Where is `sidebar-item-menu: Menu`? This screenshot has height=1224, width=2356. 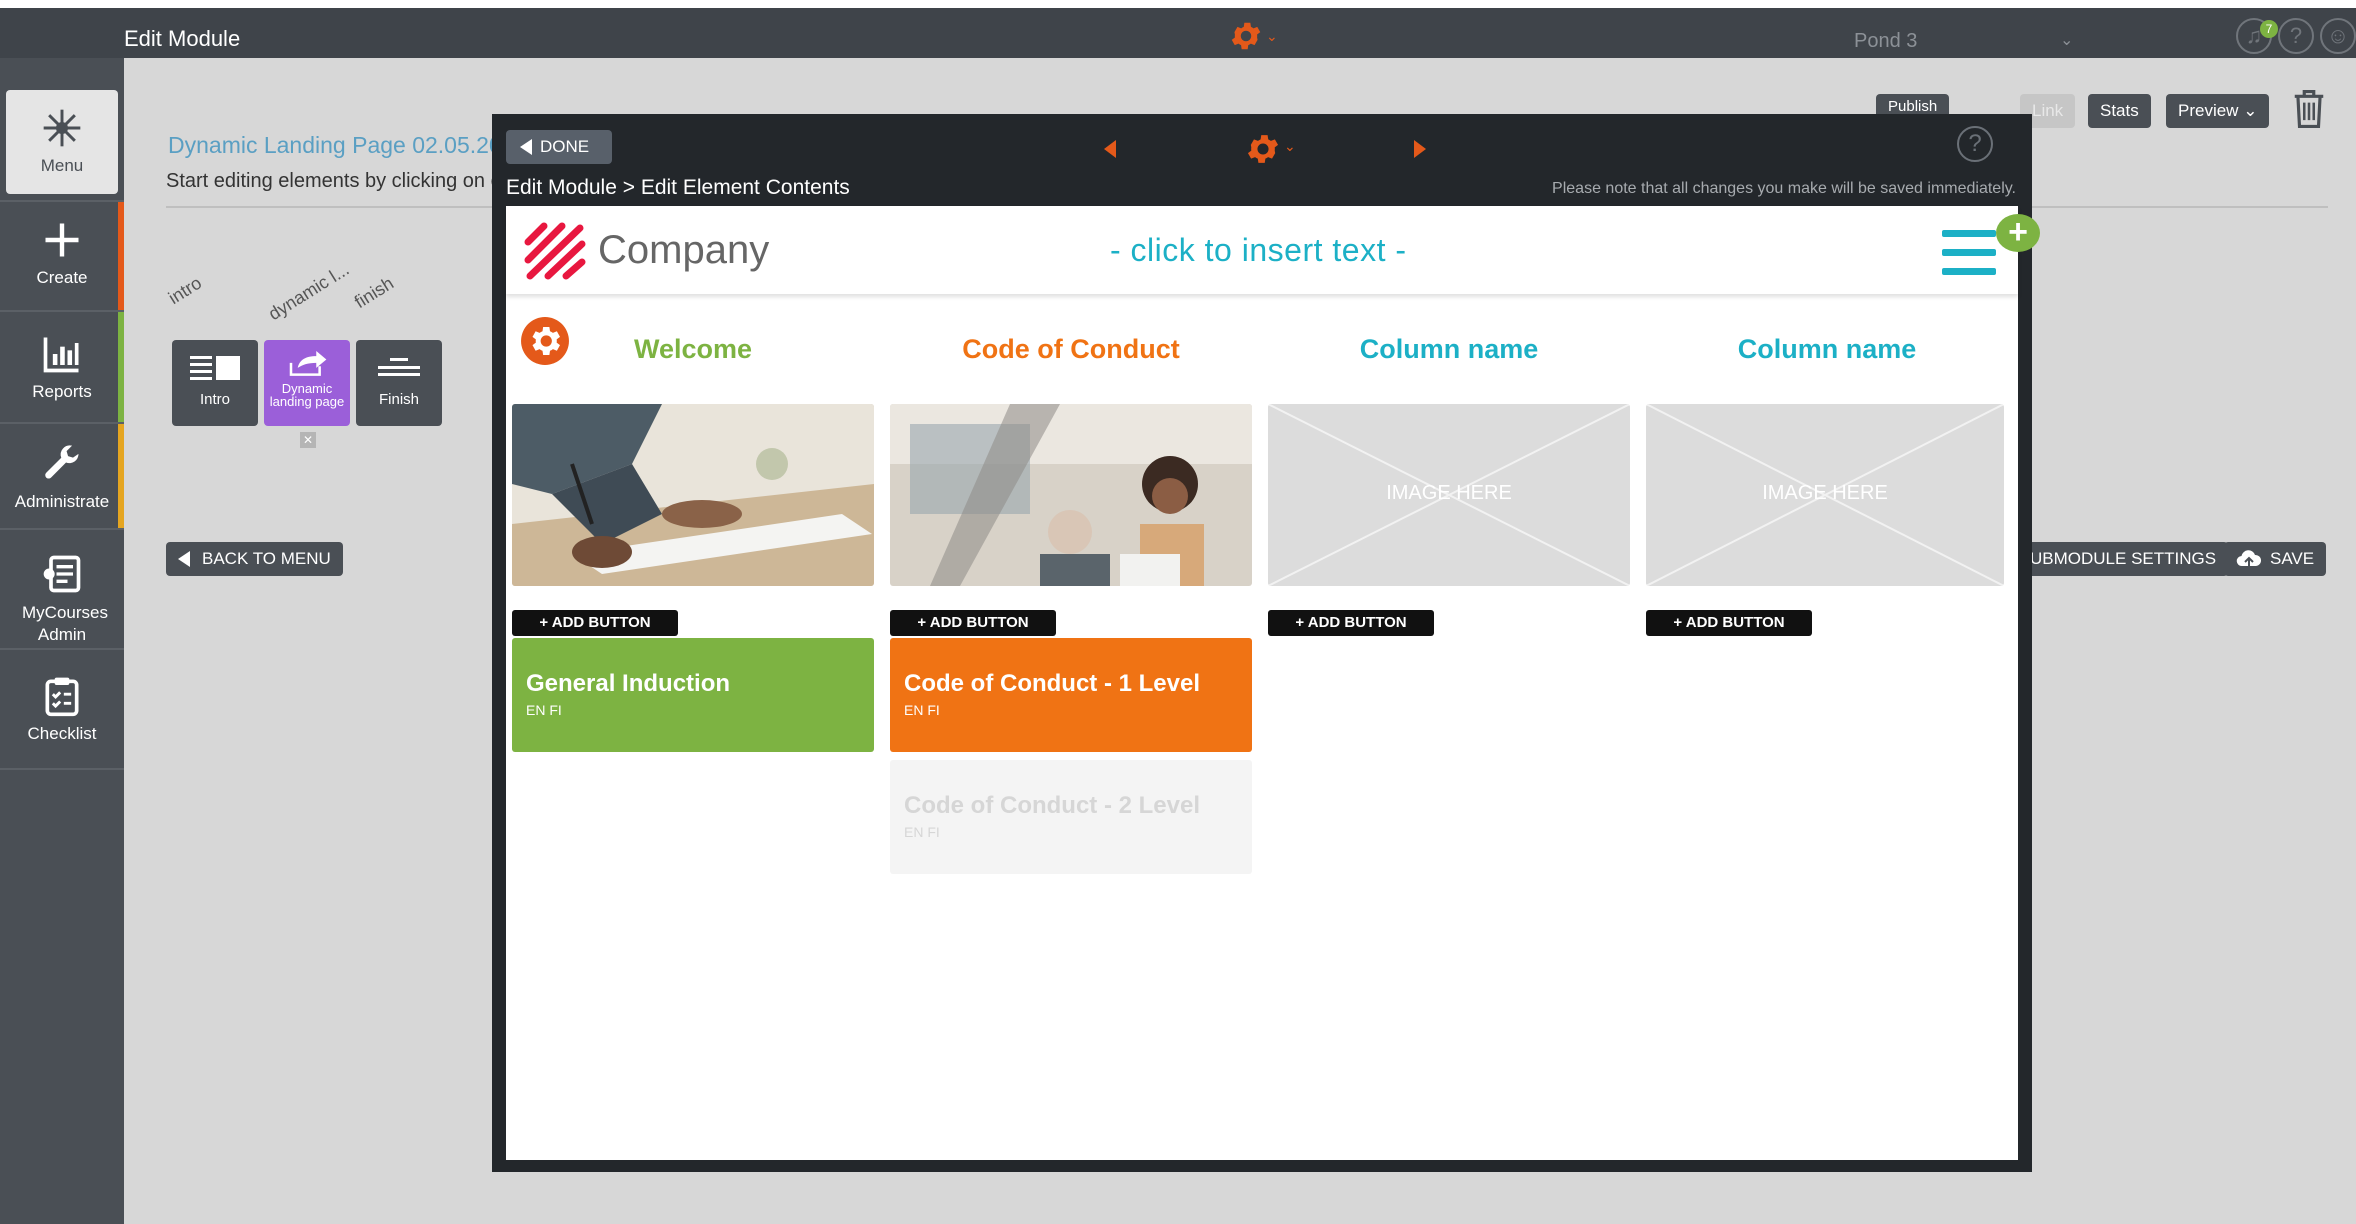 sidebar-item-menu: Menu is located at coordinates (62, 142).